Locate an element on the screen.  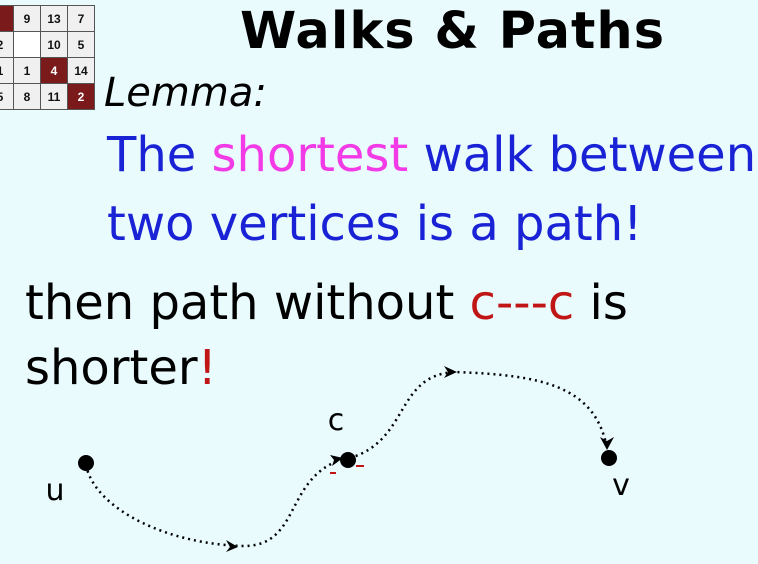
vertex-v is located at coordinates (609, 458).